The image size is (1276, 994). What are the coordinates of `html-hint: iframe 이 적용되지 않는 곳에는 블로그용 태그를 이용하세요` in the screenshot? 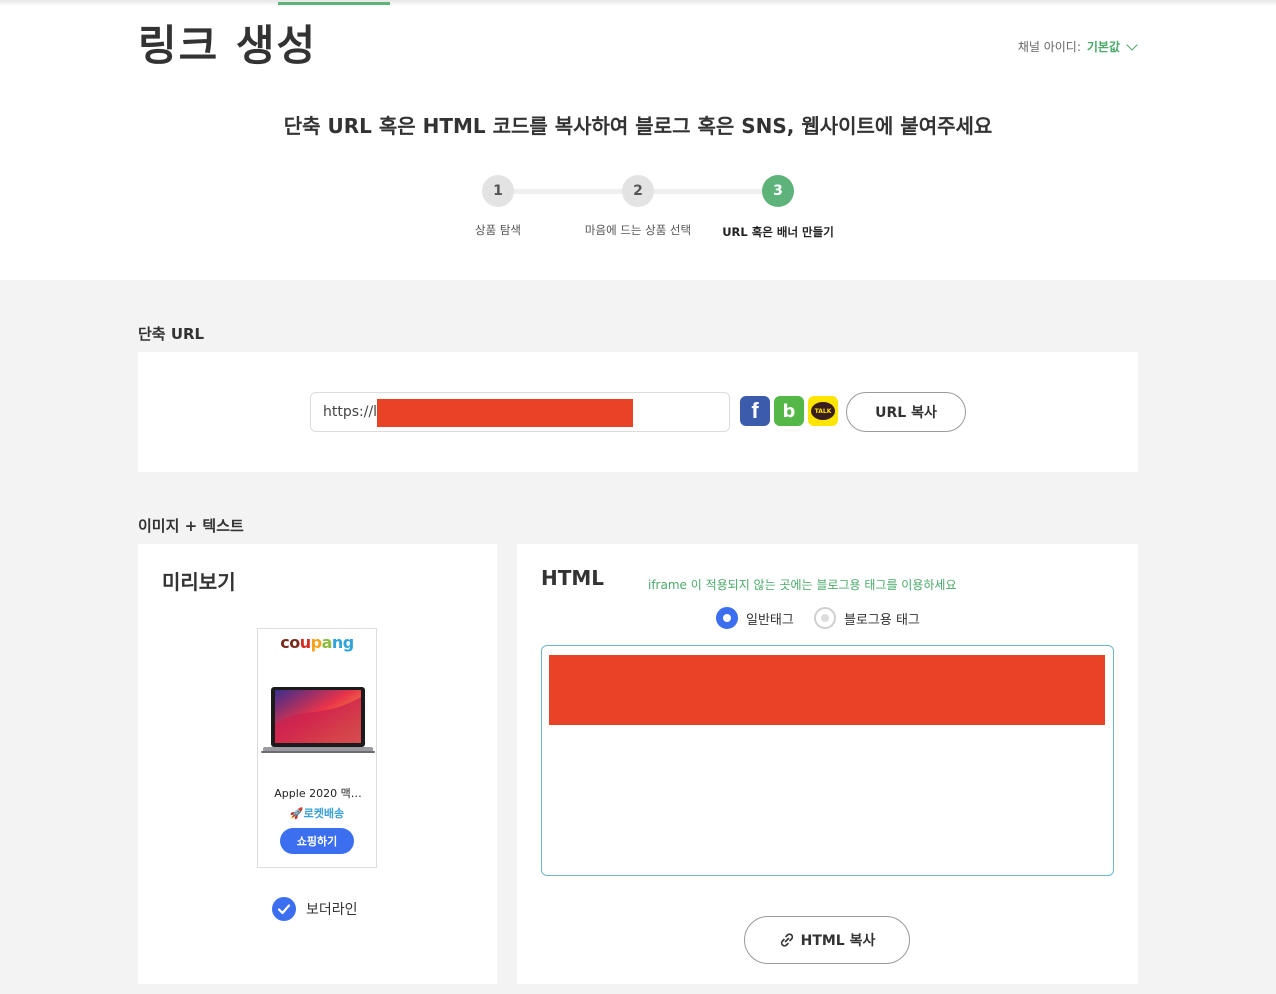 It's located at (802, 585).